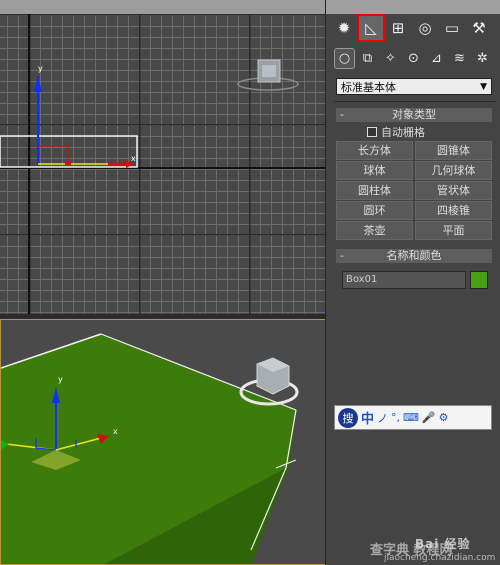 The width and height of the screenshot is (500, 565). I want to click on autogrid-checkbox, so click(372, 132).